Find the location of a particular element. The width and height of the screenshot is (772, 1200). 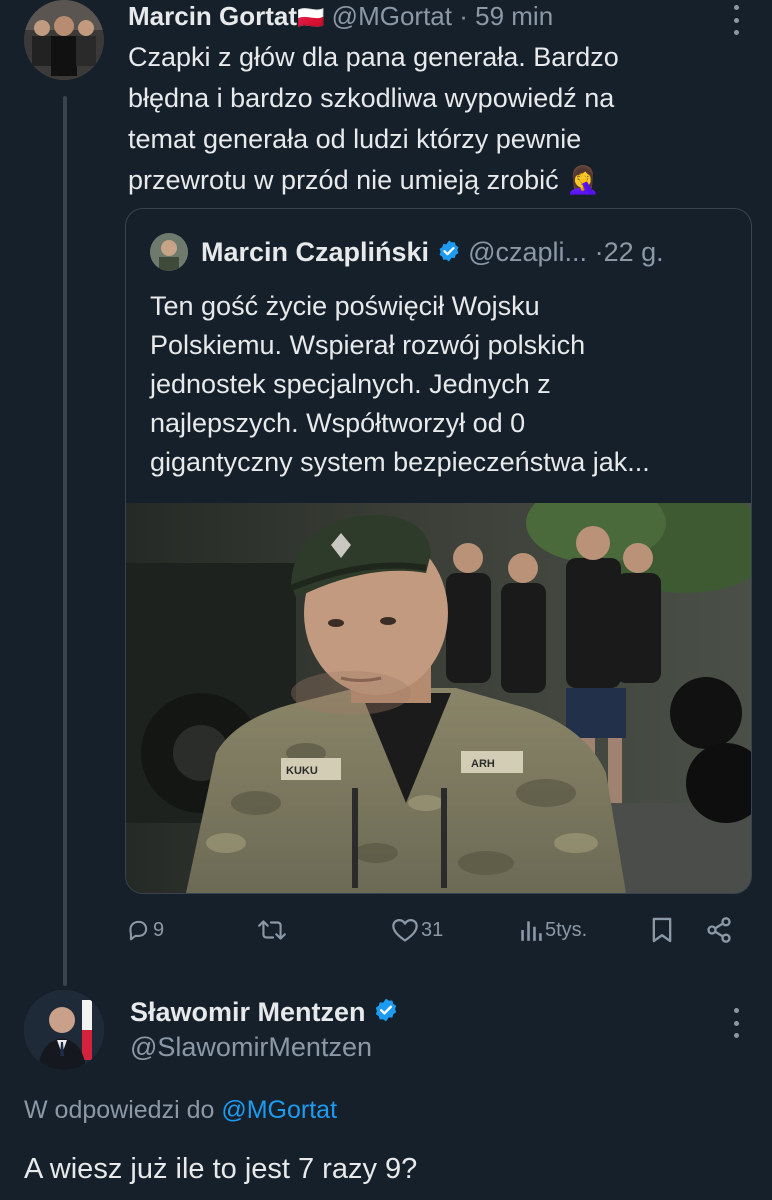

like-button: 31 is located at coordinates (417, 930).